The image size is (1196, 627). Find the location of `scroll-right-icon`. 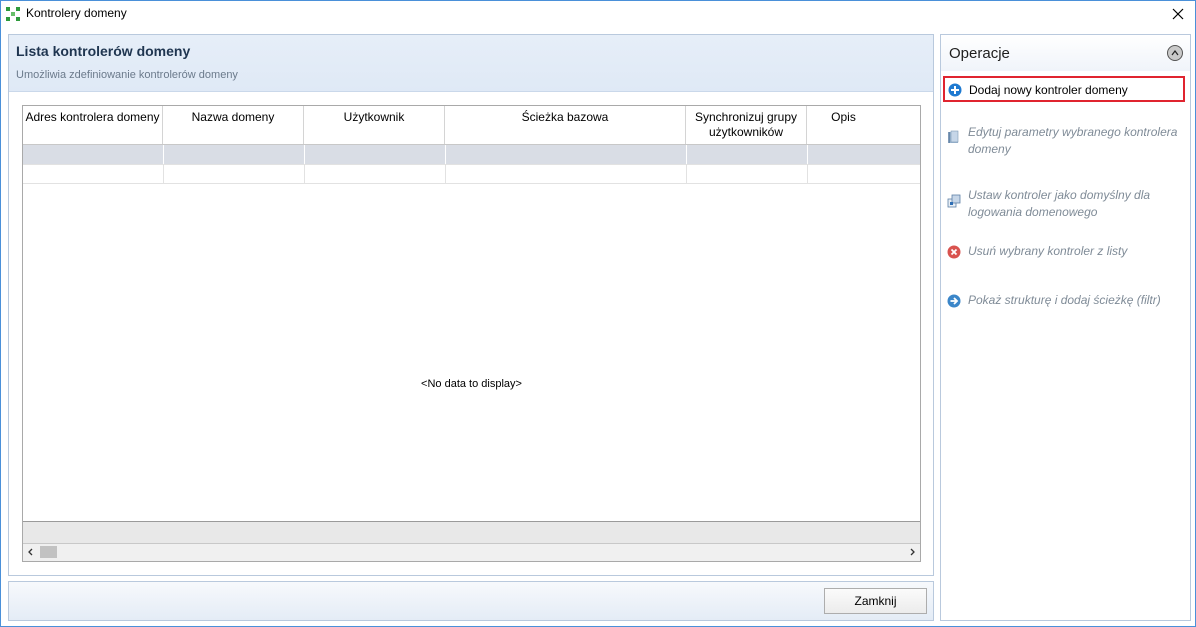

scroll-right-icon is located at coordinates (912, 552).